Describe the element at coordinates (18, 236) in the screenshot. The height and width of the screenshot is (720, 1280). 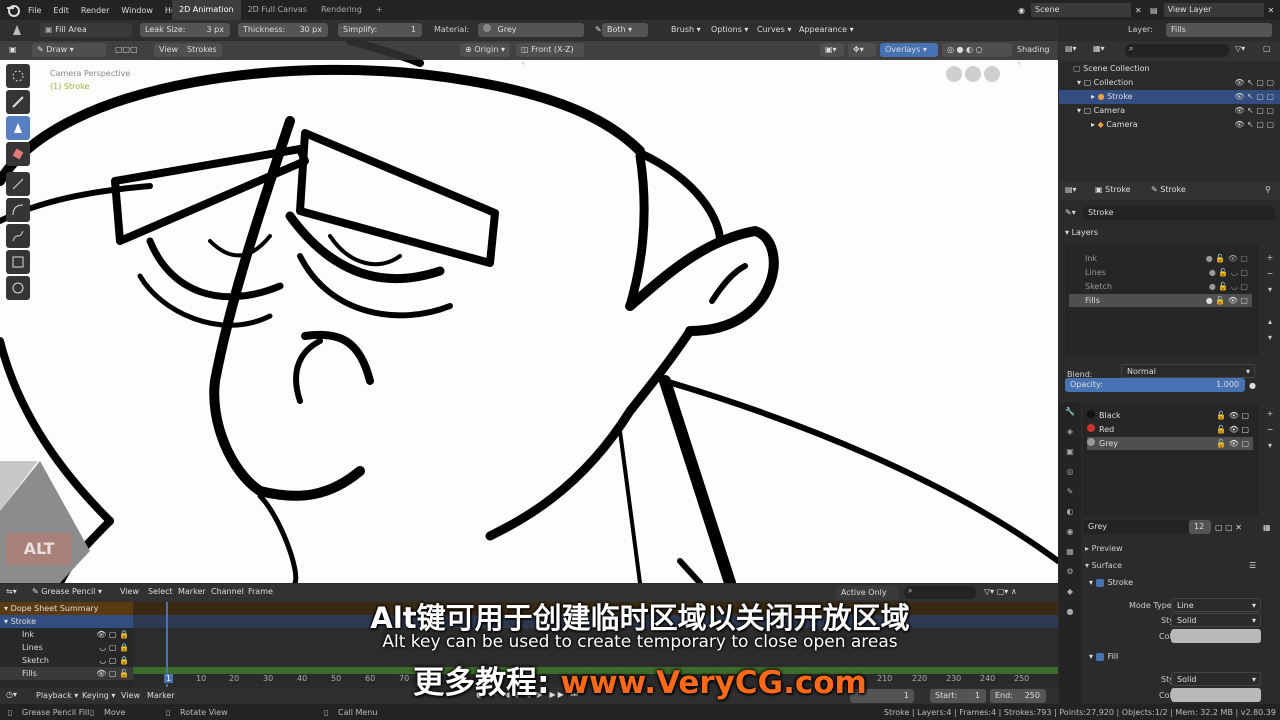
I see `curve-tool-icon` at that location.